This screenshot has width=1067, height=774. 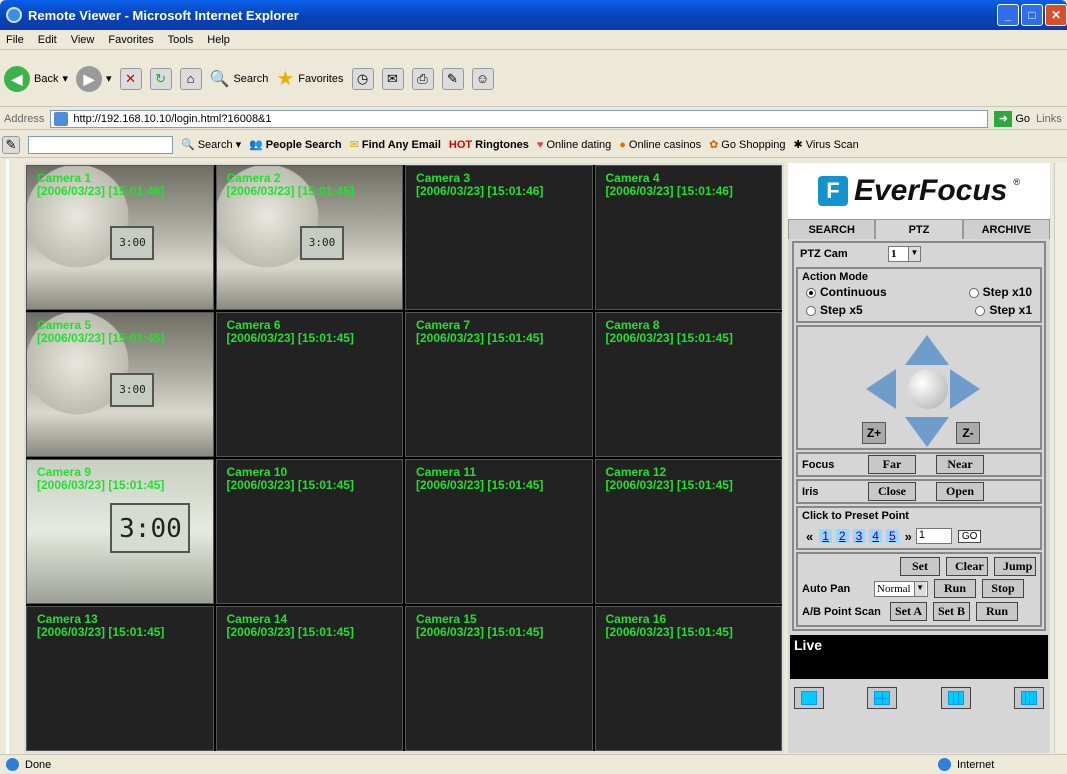 I want to click on address-input: http://192.168.10.10/login.html?16008&1, so click(x=519, y=118).